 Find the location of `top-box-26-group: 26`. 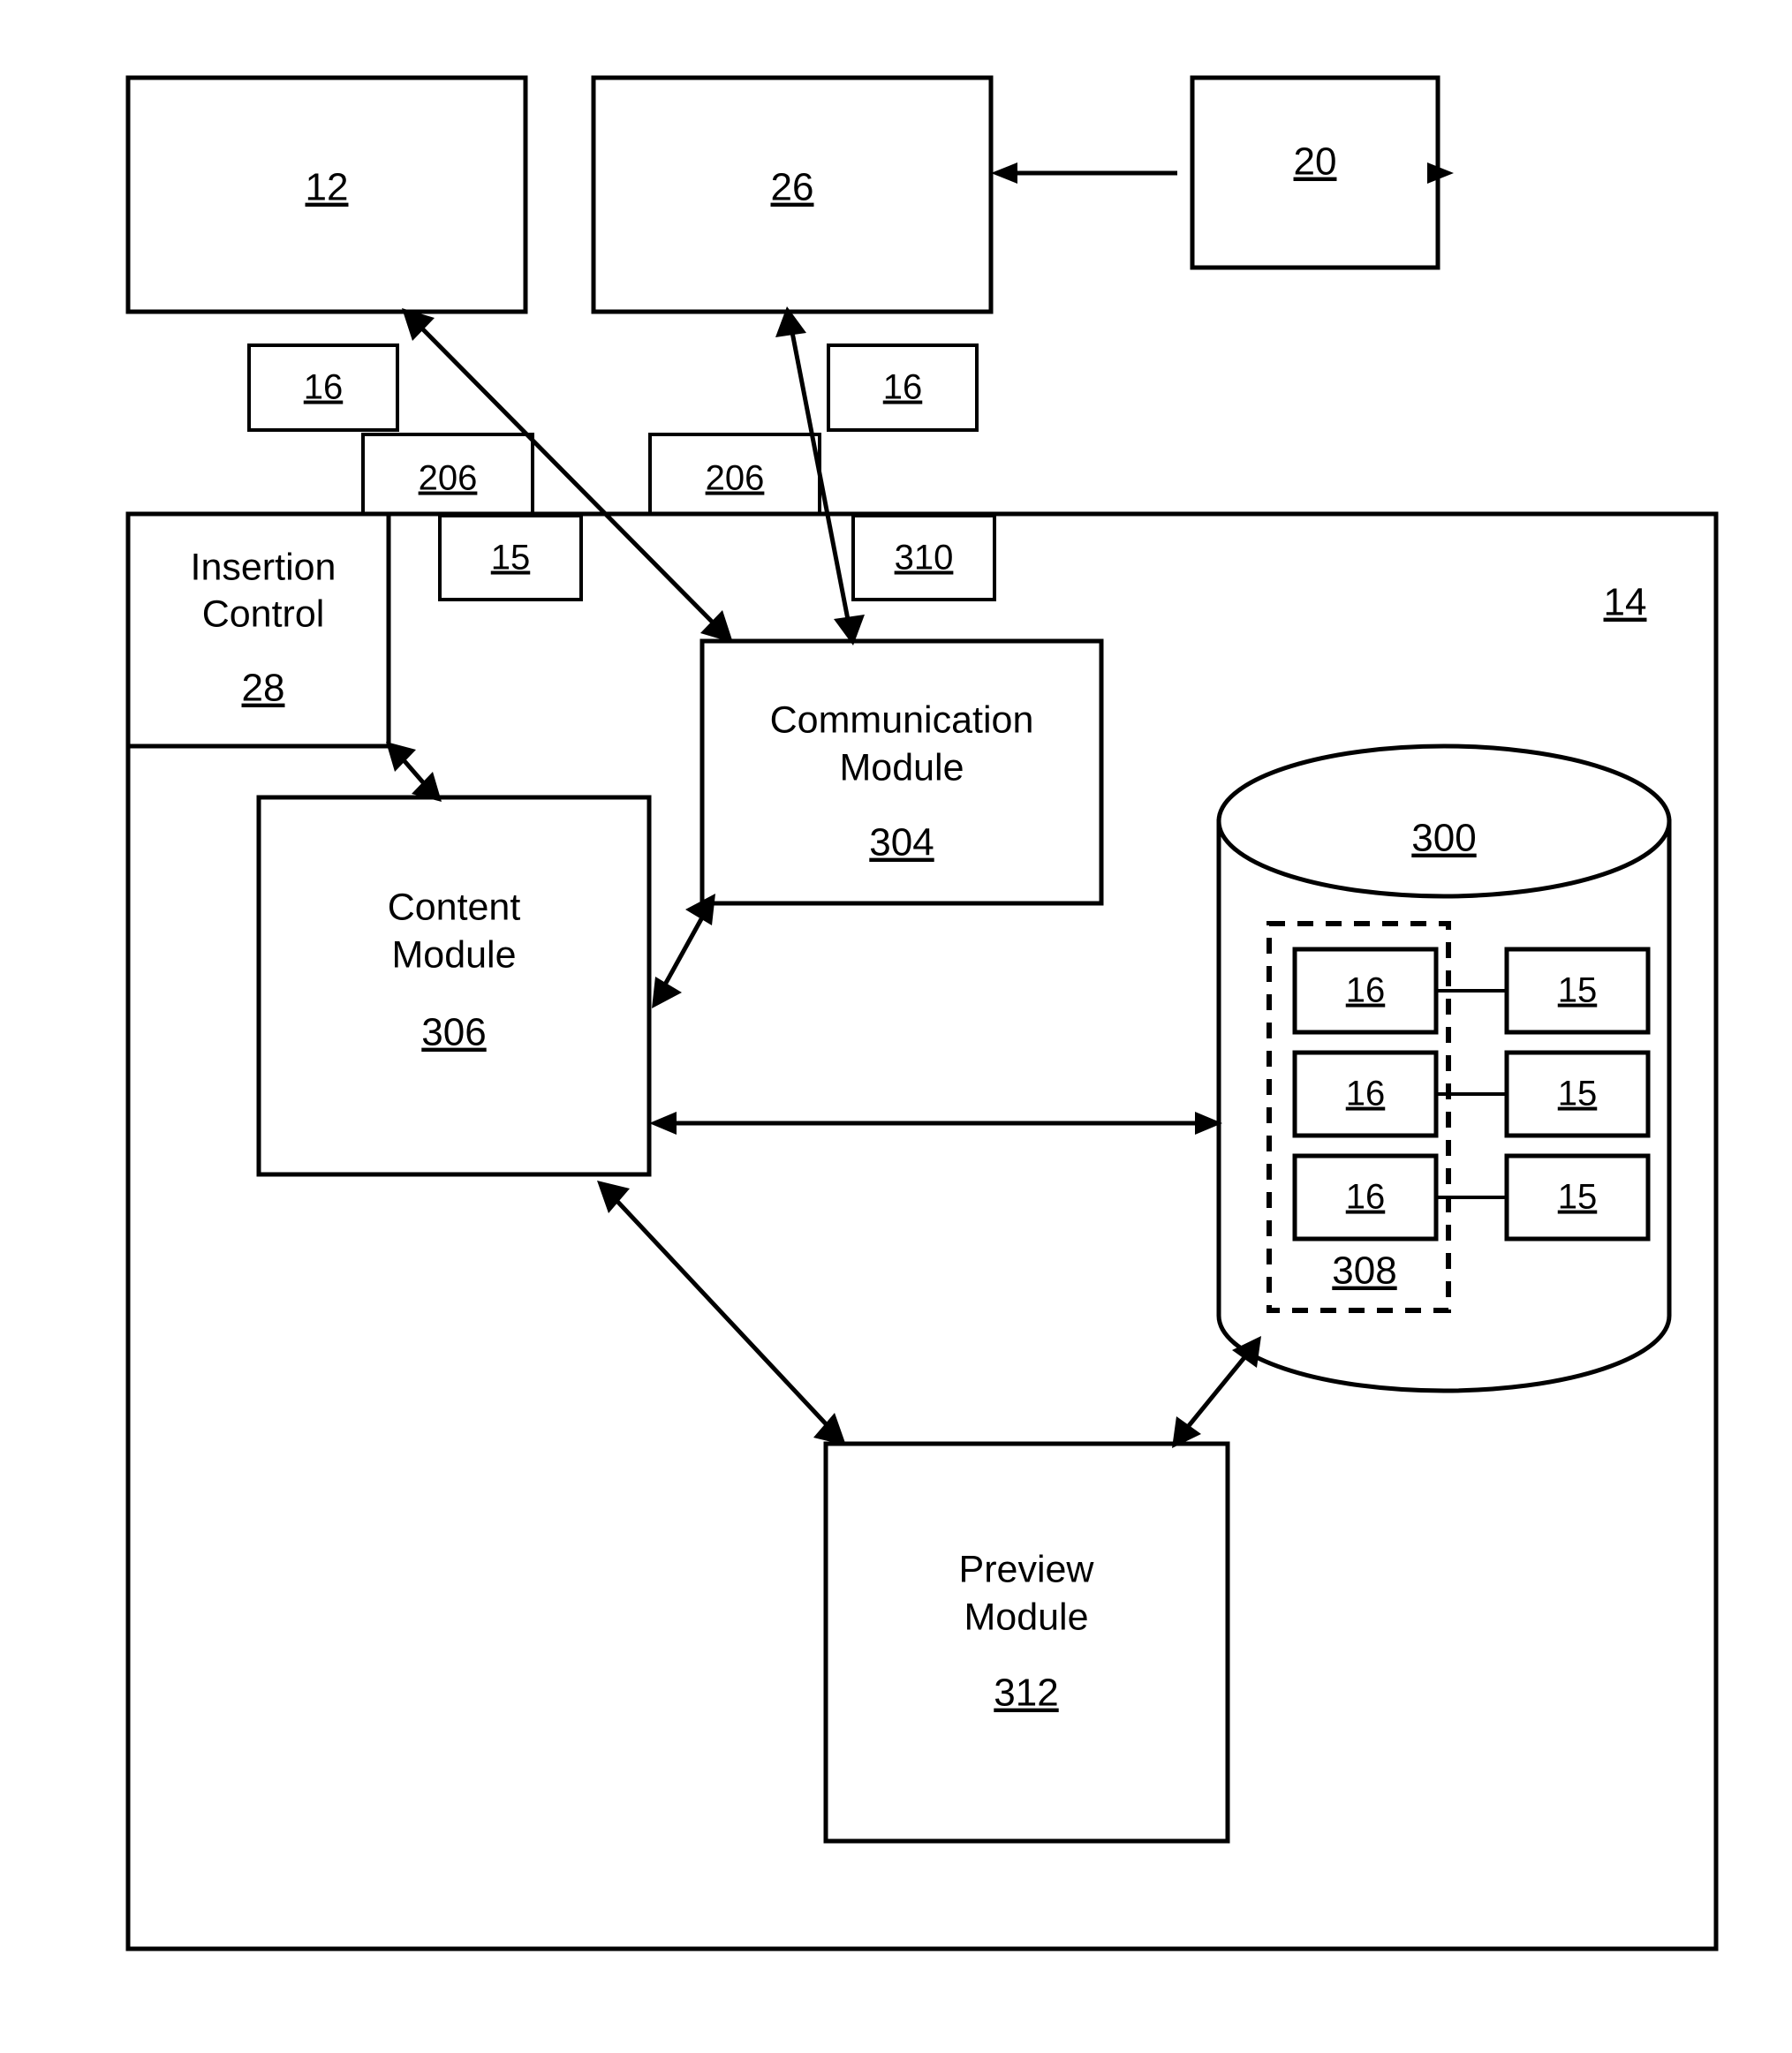

top-box-26-group: 26 is located at coordinates (792, 194).